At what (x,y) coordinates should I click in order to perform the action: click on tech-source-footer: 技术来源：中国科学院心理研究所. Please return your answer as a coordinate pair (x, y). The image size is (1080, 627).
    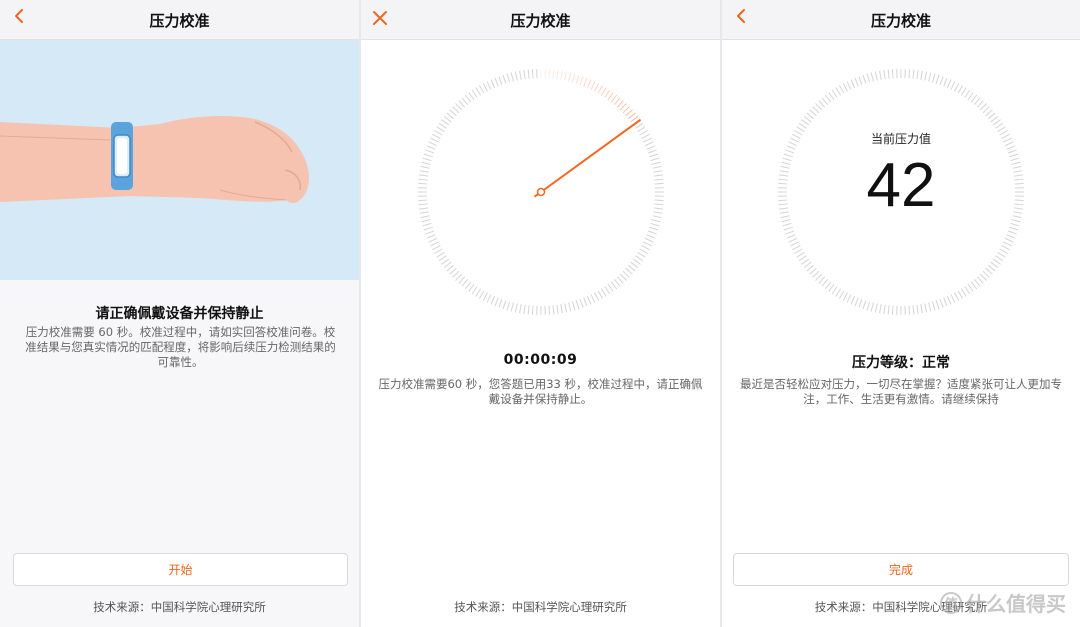
    Looking at the image, I should click on (179, 607).